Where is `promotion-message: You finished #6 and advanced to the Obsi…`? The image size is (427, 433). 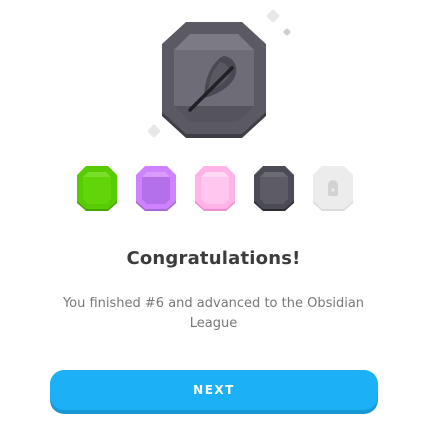 promotion-message: You finished #6 and advanced to the Obsi… is located at coordinates (213, 313).